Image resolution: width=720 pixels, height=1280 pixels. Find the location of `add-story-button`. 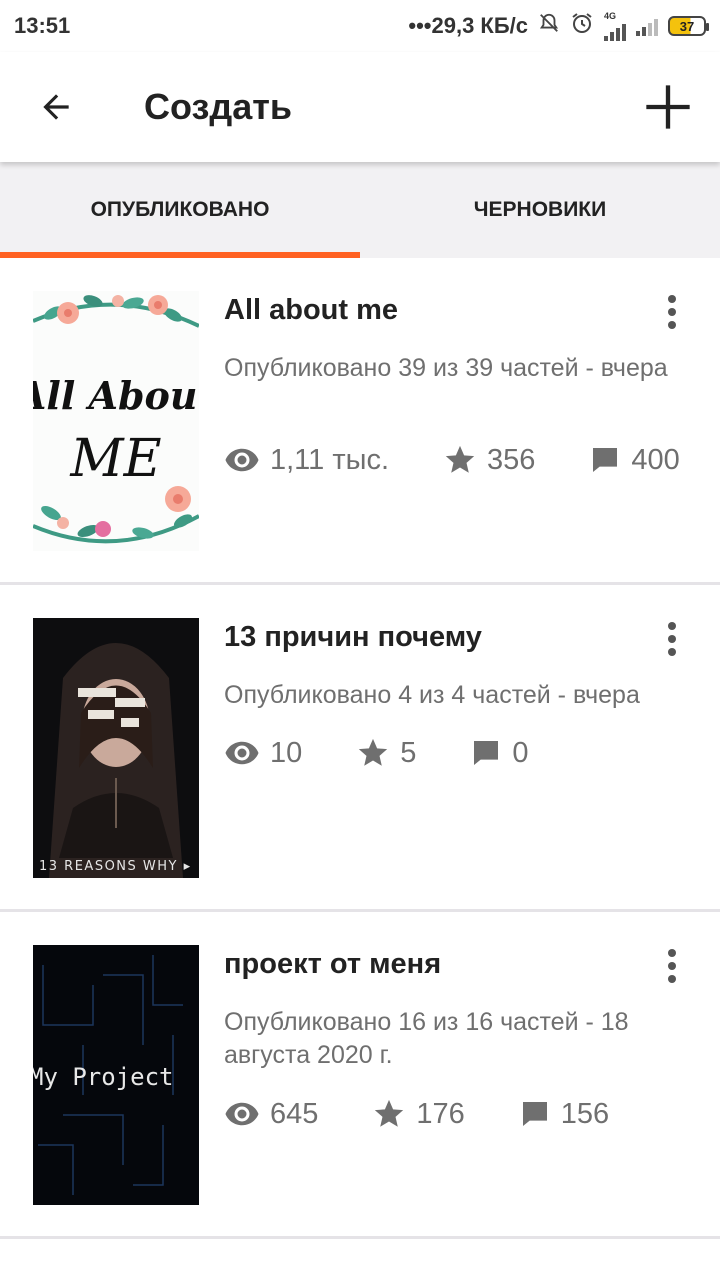

add-story-button is located at coordinates (668, 107).